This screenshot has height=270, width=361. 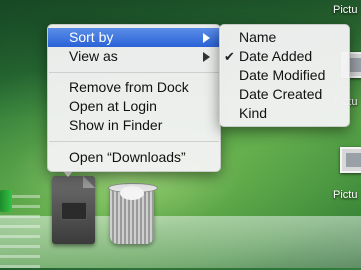 I want to click on menu-item-label: Remove from Dock, so click(x=129, y=87).